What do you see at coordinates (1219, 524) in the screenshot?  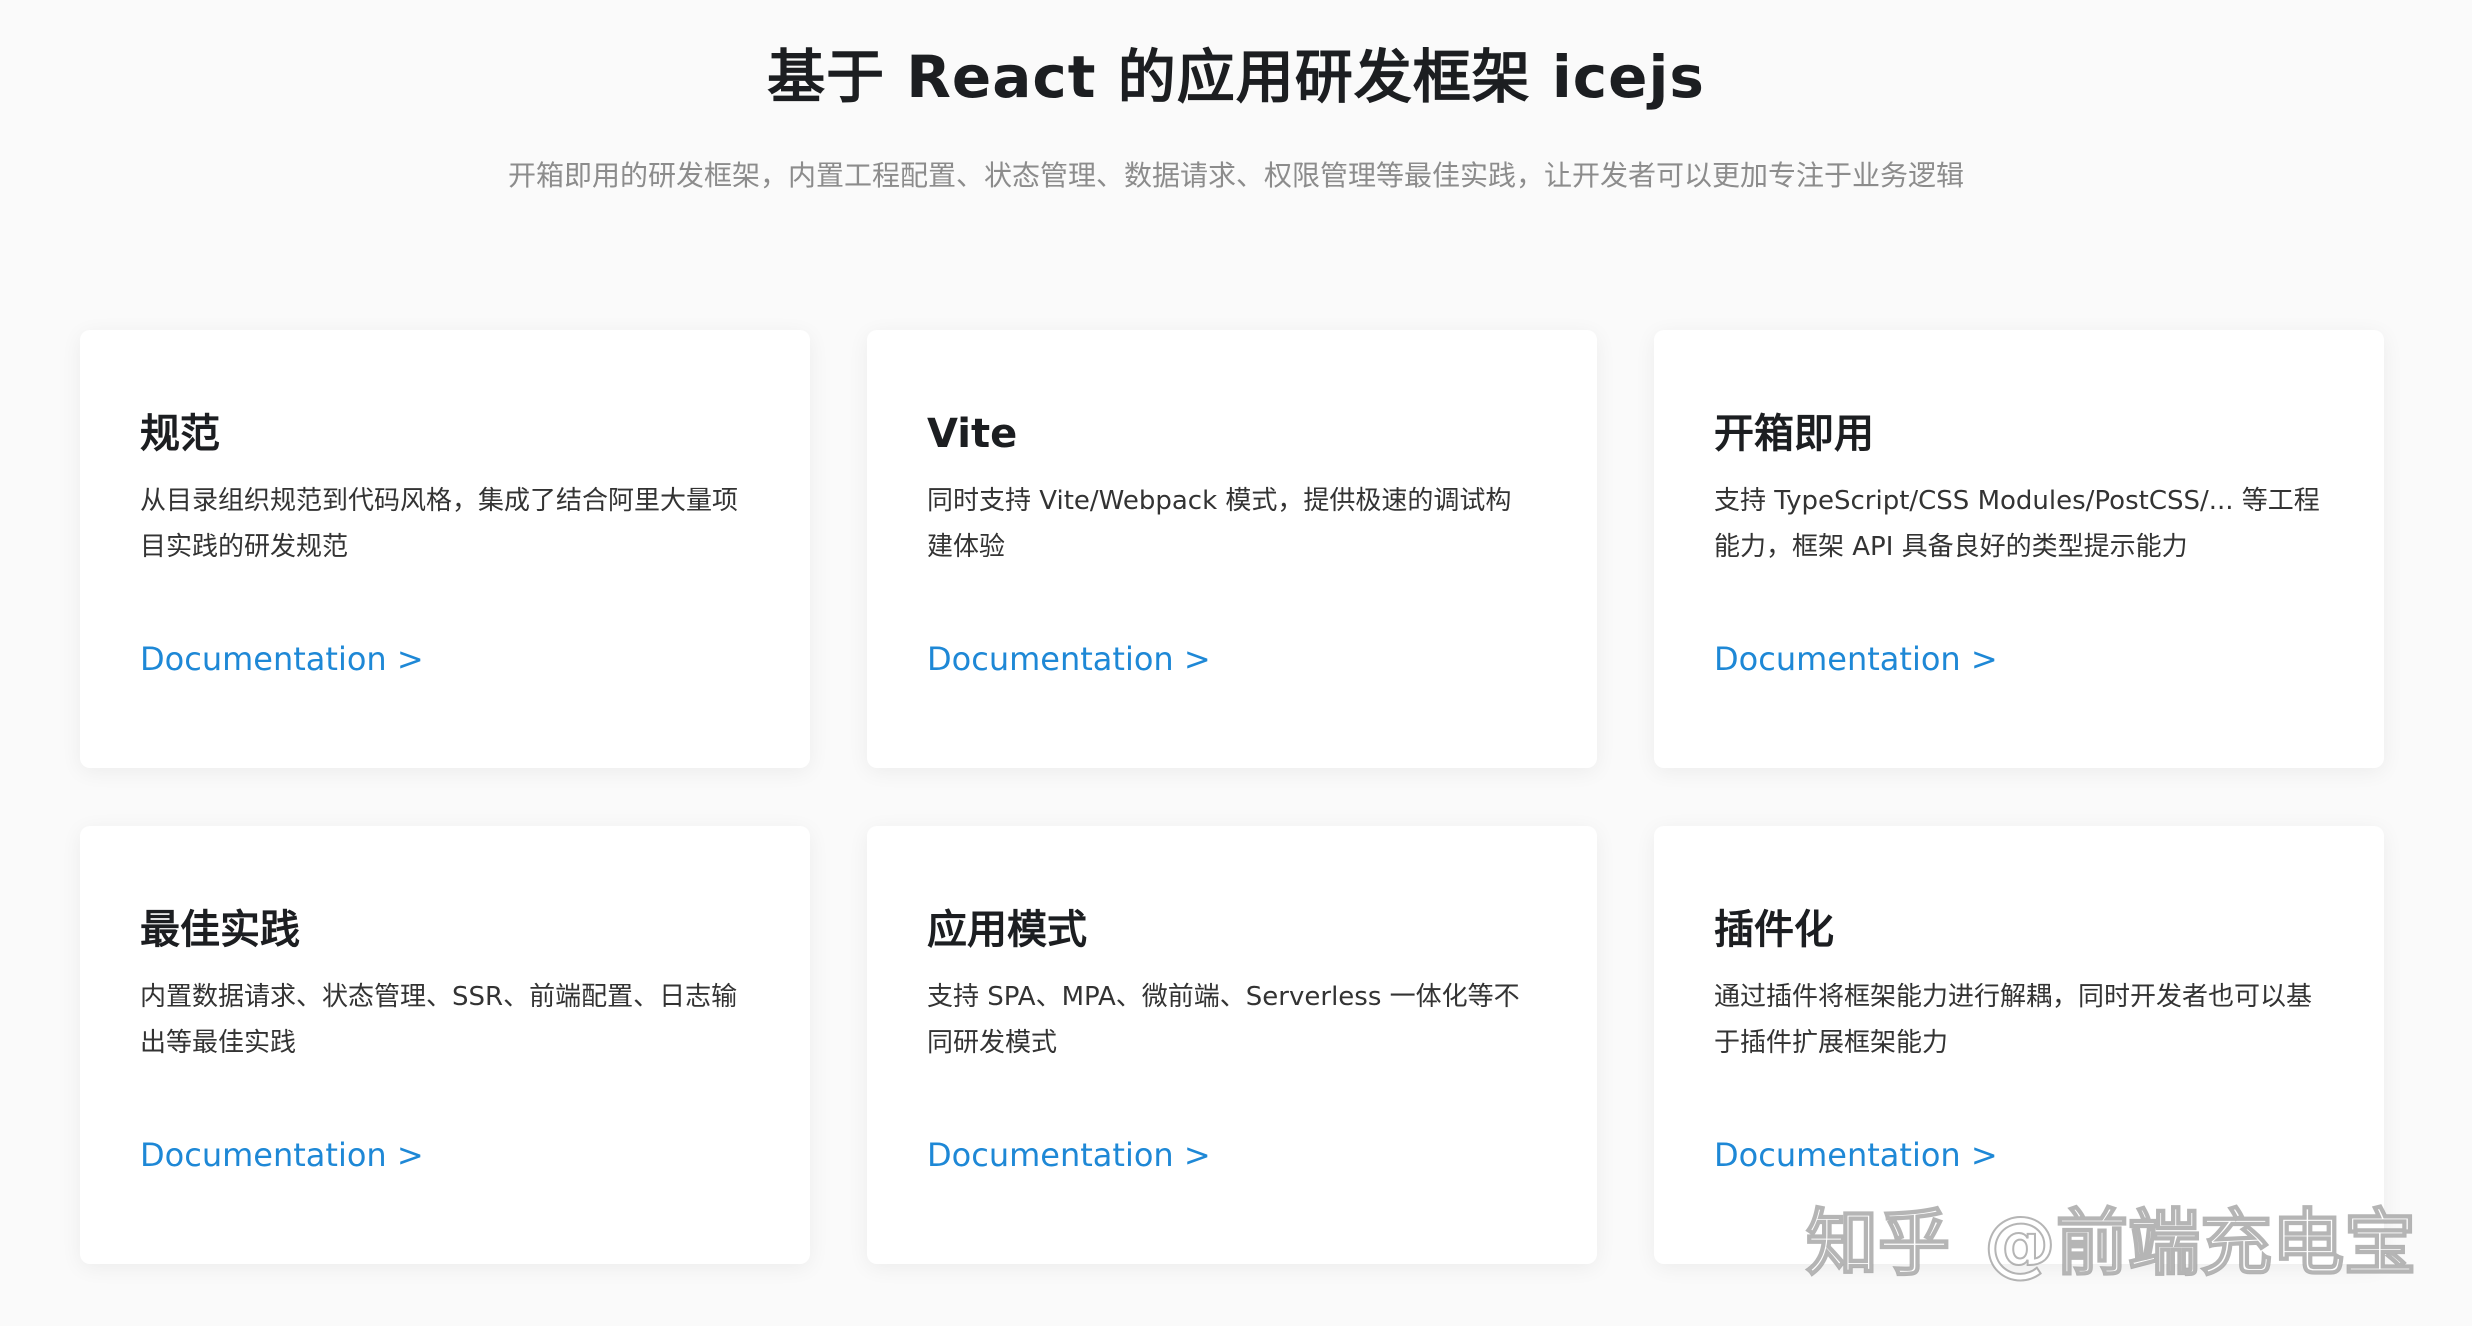 I see `card-description: 同时支持 Vite/Webpack 模式，提供极速的调试构建体验` at bounding box center [1219, 524].